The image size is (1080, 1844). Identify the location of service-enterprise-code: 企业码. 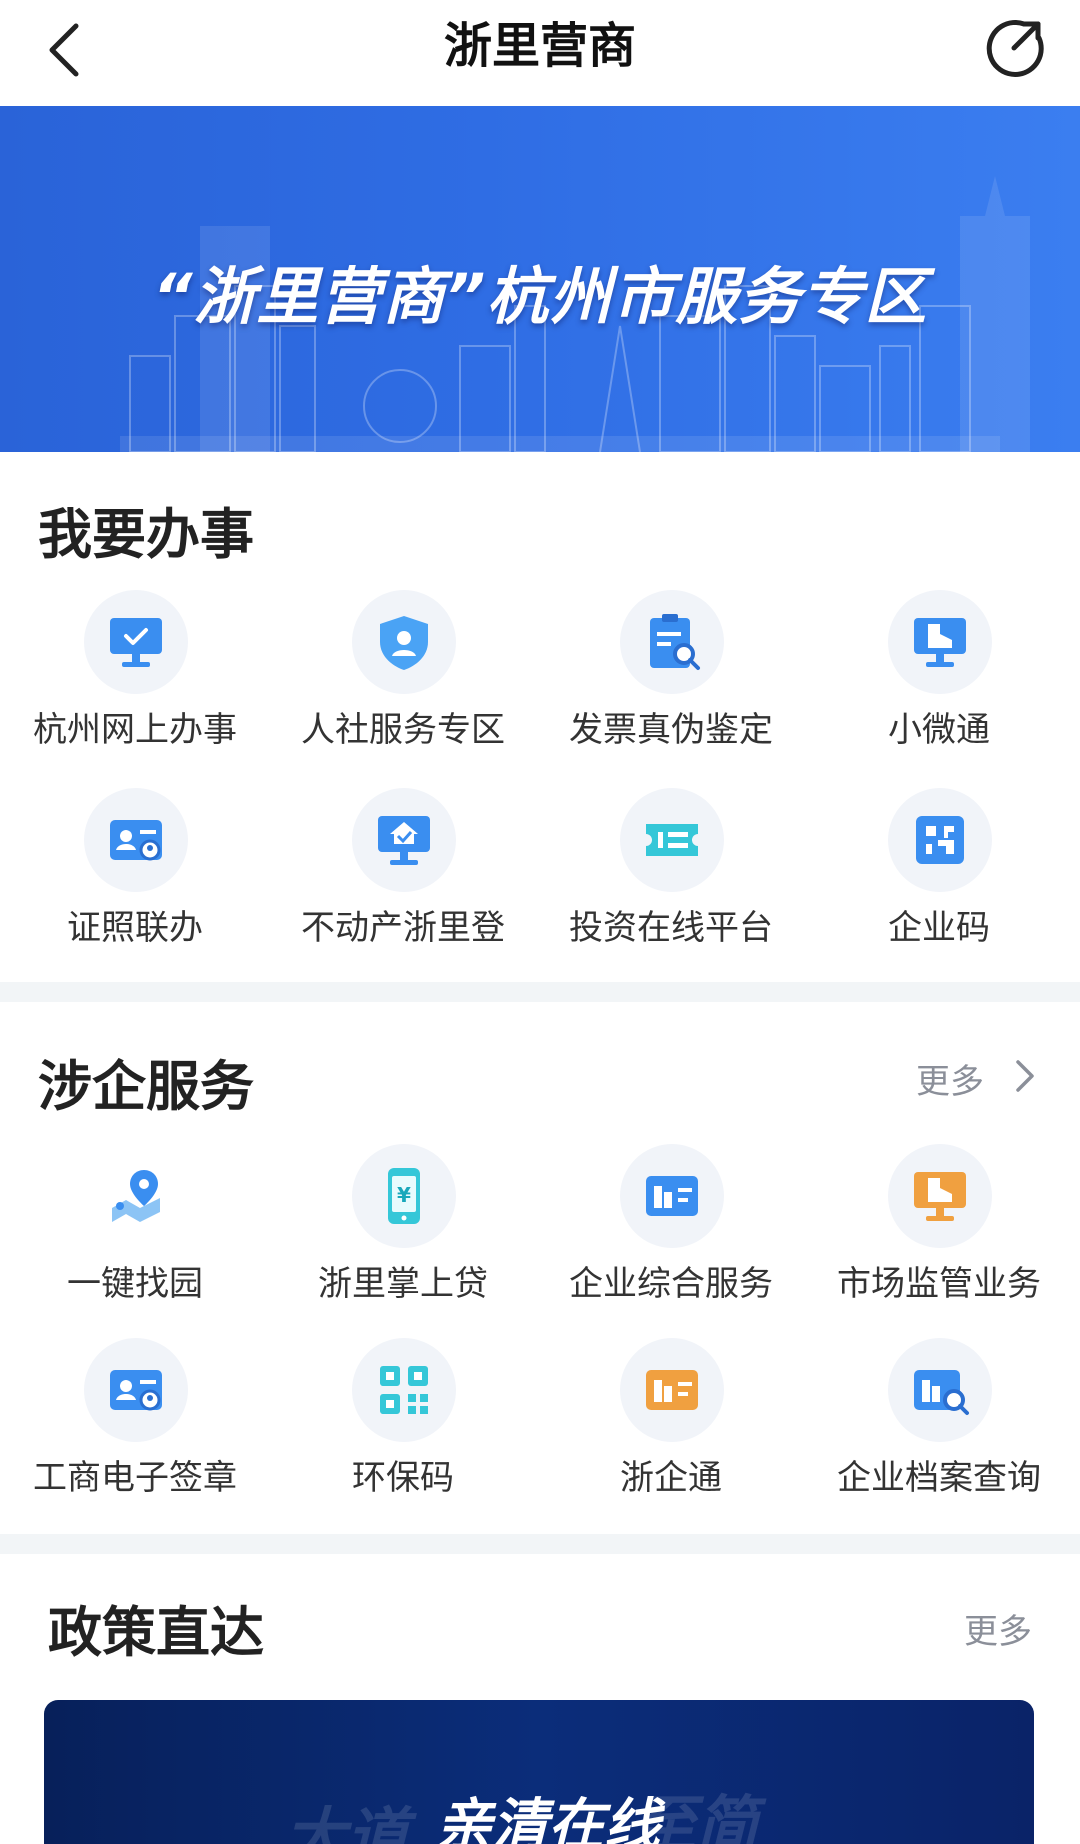
(939, 878).